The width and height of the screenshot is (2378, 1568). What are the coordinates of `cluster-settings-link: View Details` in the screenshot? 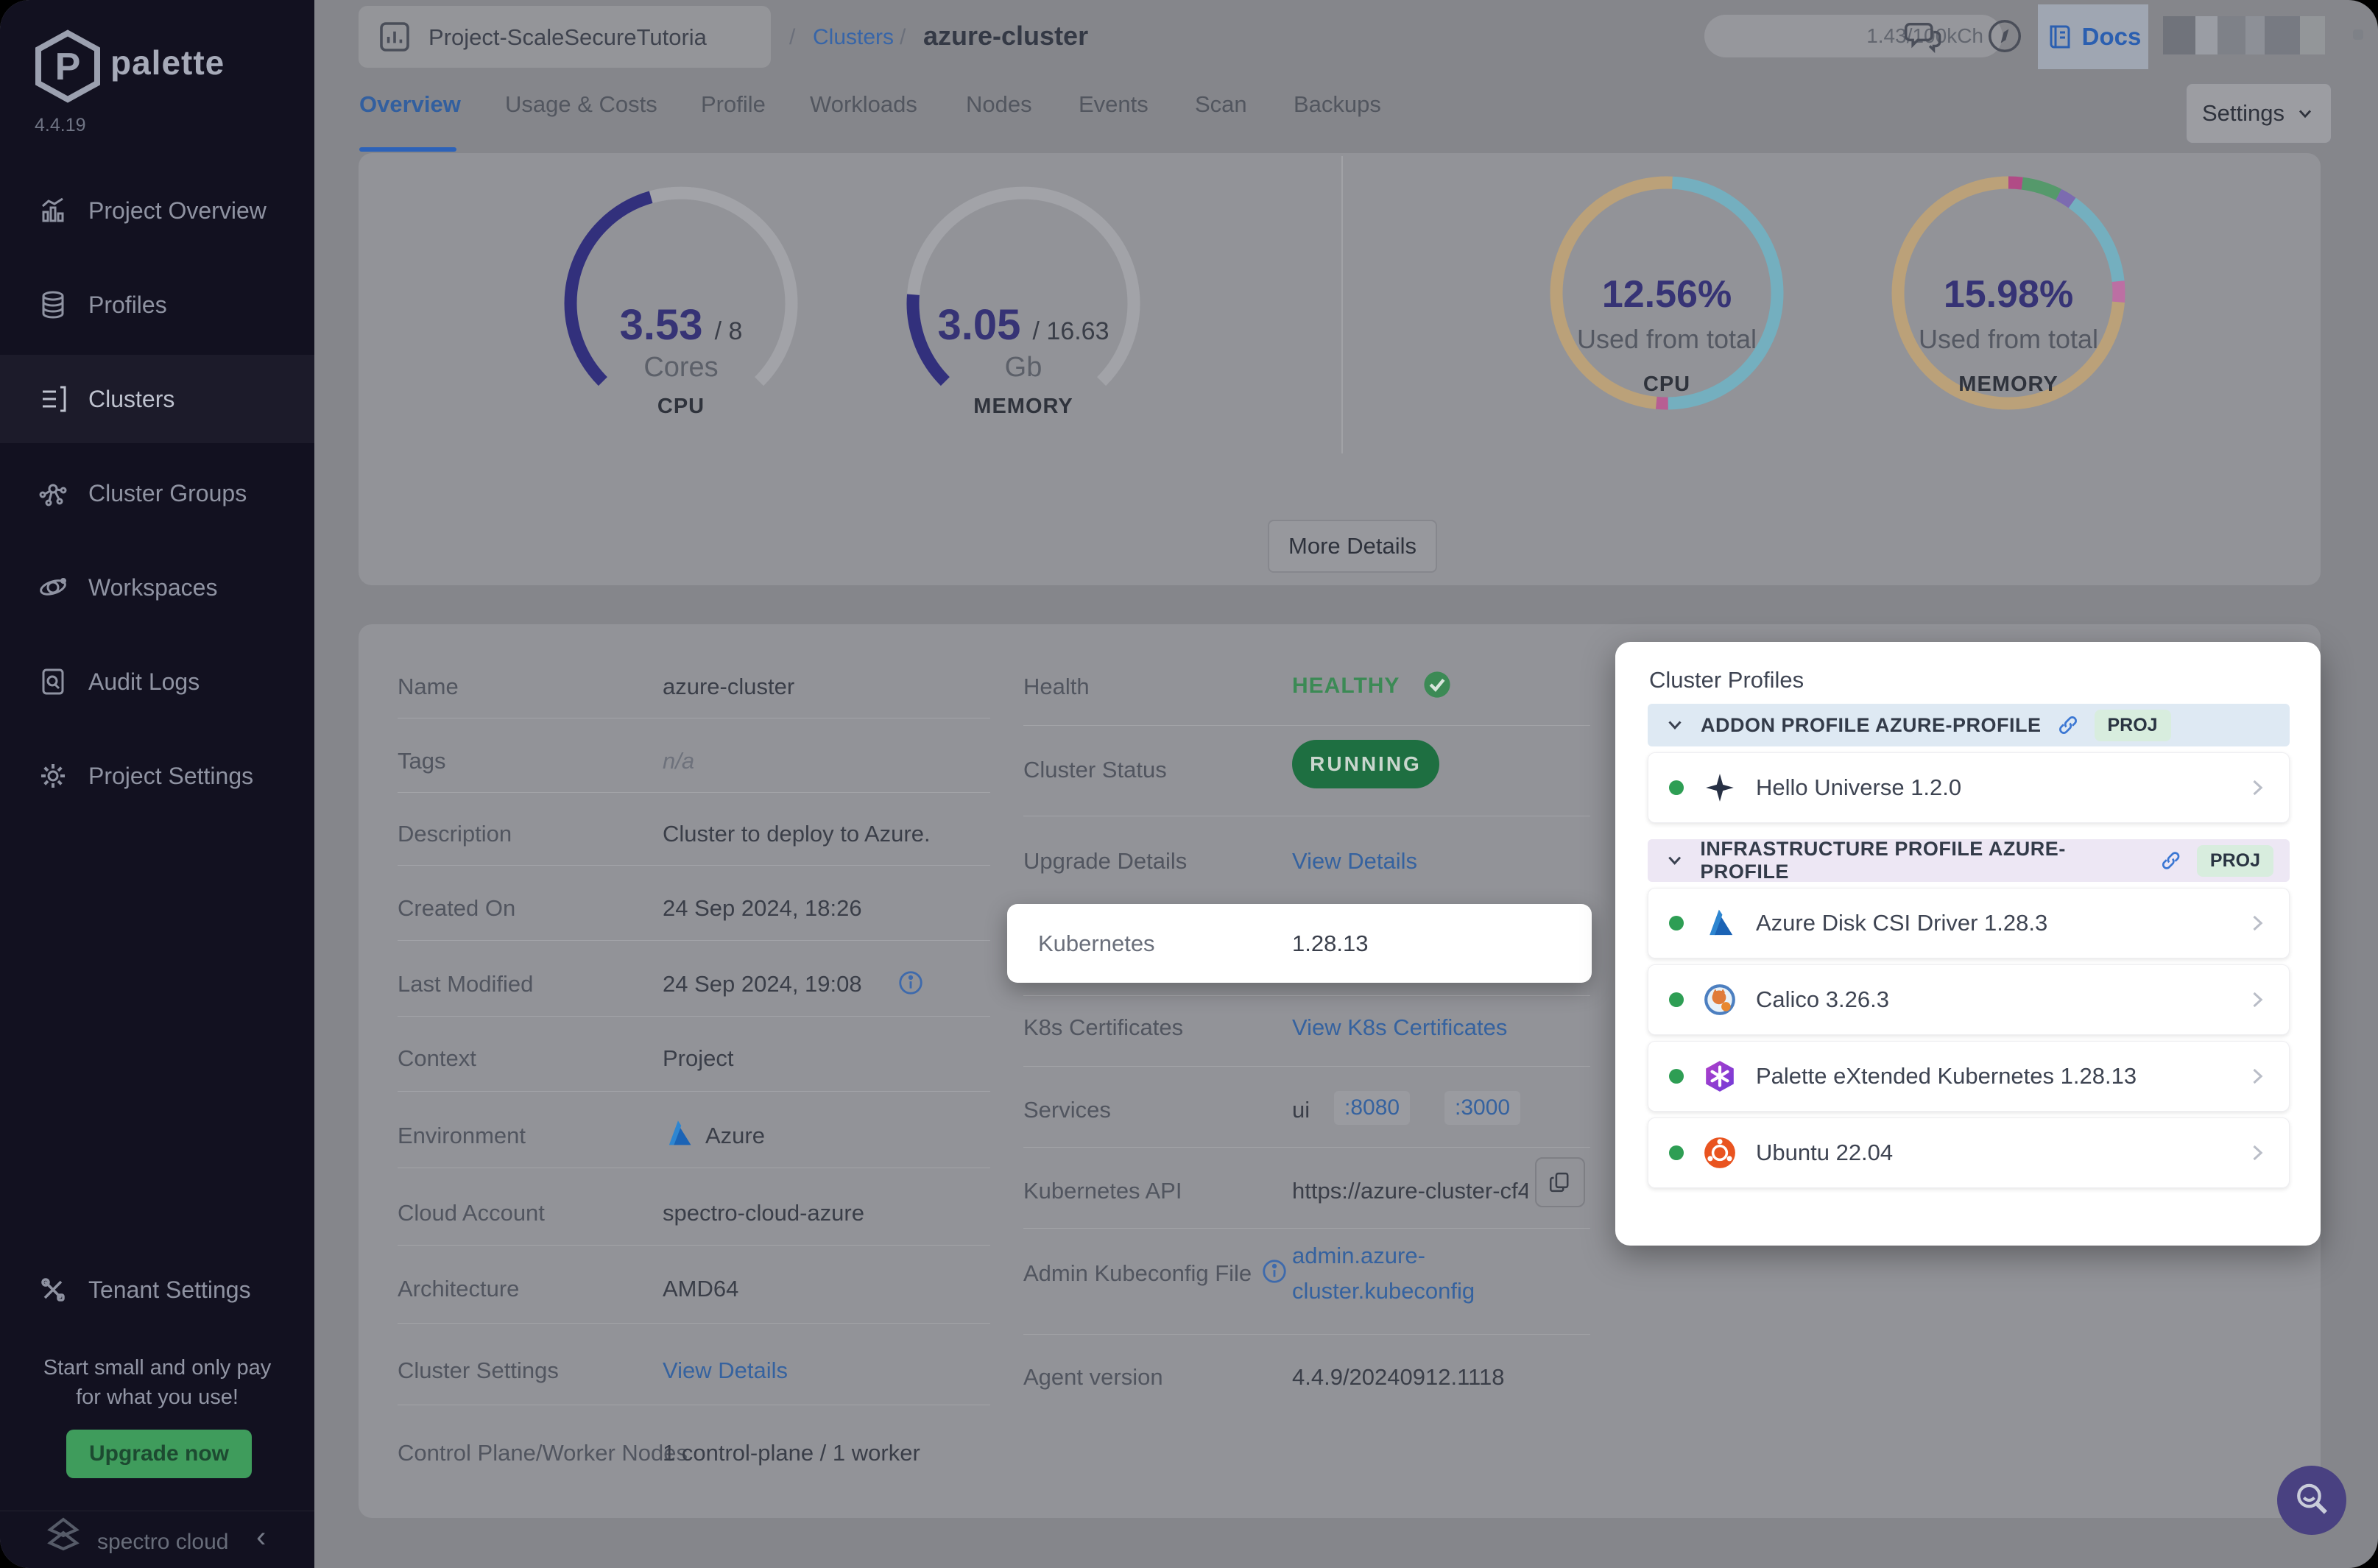 It's located at (725, 1370).